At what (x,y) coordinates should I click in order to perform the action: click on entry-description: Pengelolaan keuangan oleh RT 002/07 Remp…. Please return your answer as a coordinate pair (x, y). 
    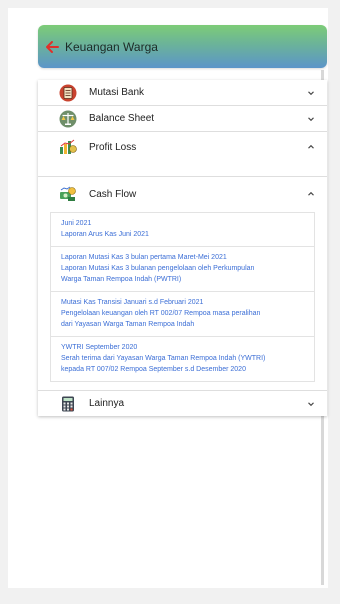
    Looking at the image, I should click on (182, 313).